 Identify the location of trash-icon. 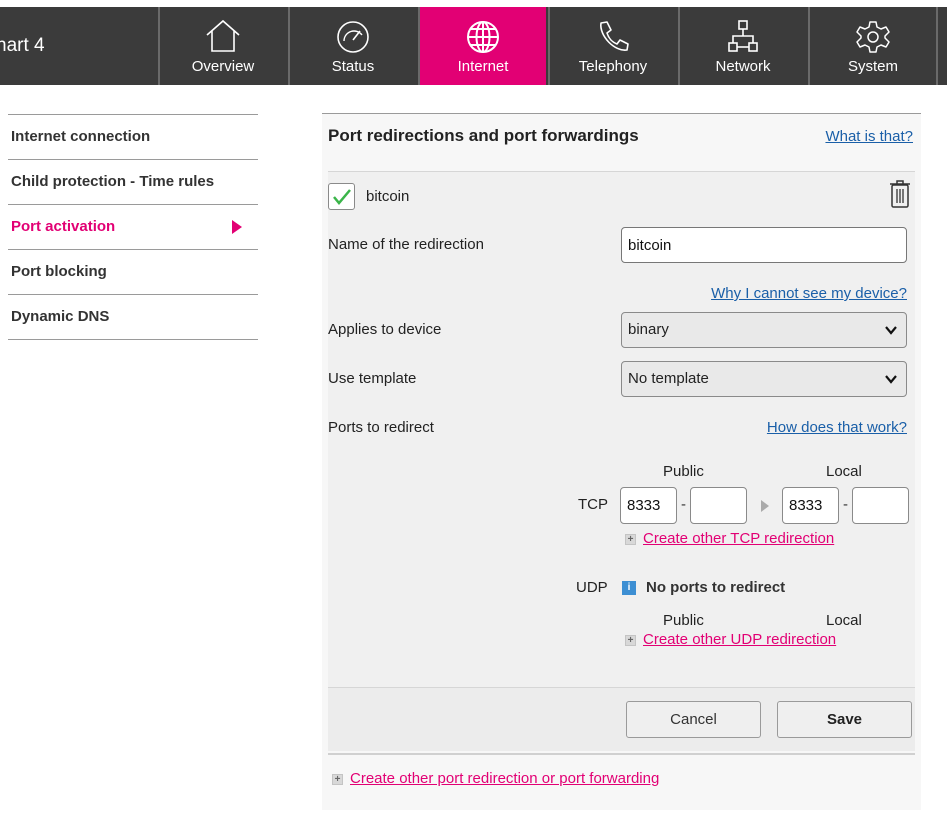
(900, 196).